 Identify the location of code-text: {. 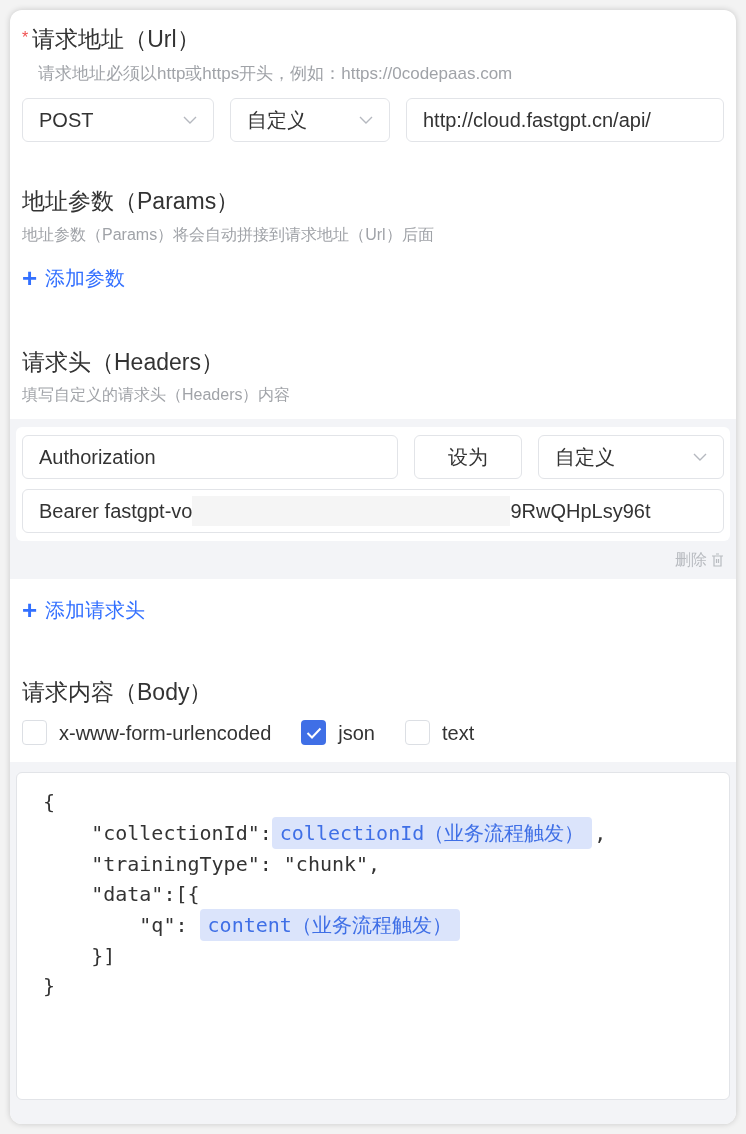
(49, 802).